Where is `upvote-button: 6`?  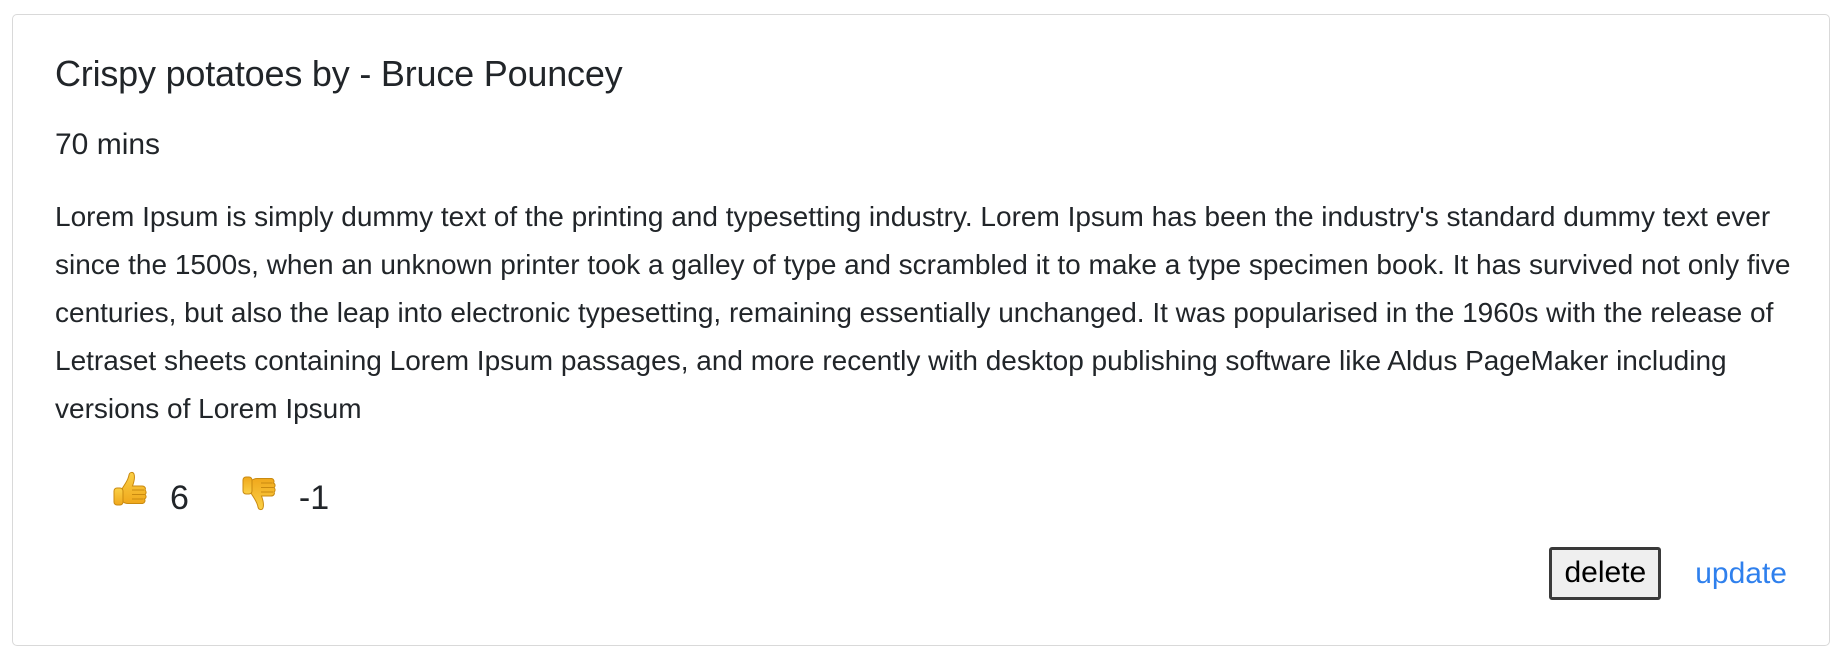 upvote-button: 6 is located at coordinates (148, 492).